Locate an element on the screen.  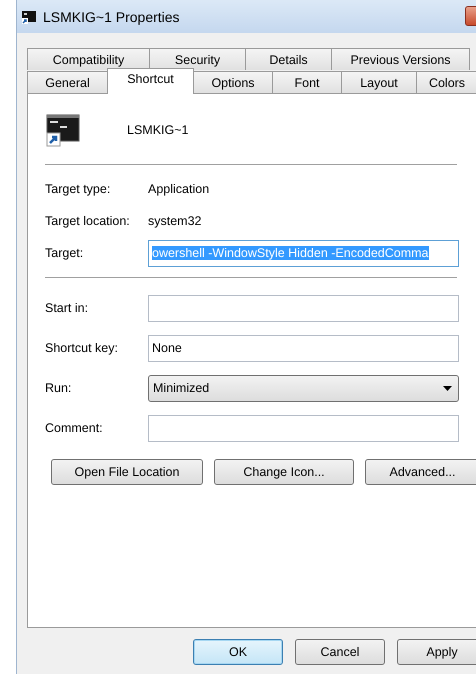
field-label: Target: is located at coordinates (64, 253).